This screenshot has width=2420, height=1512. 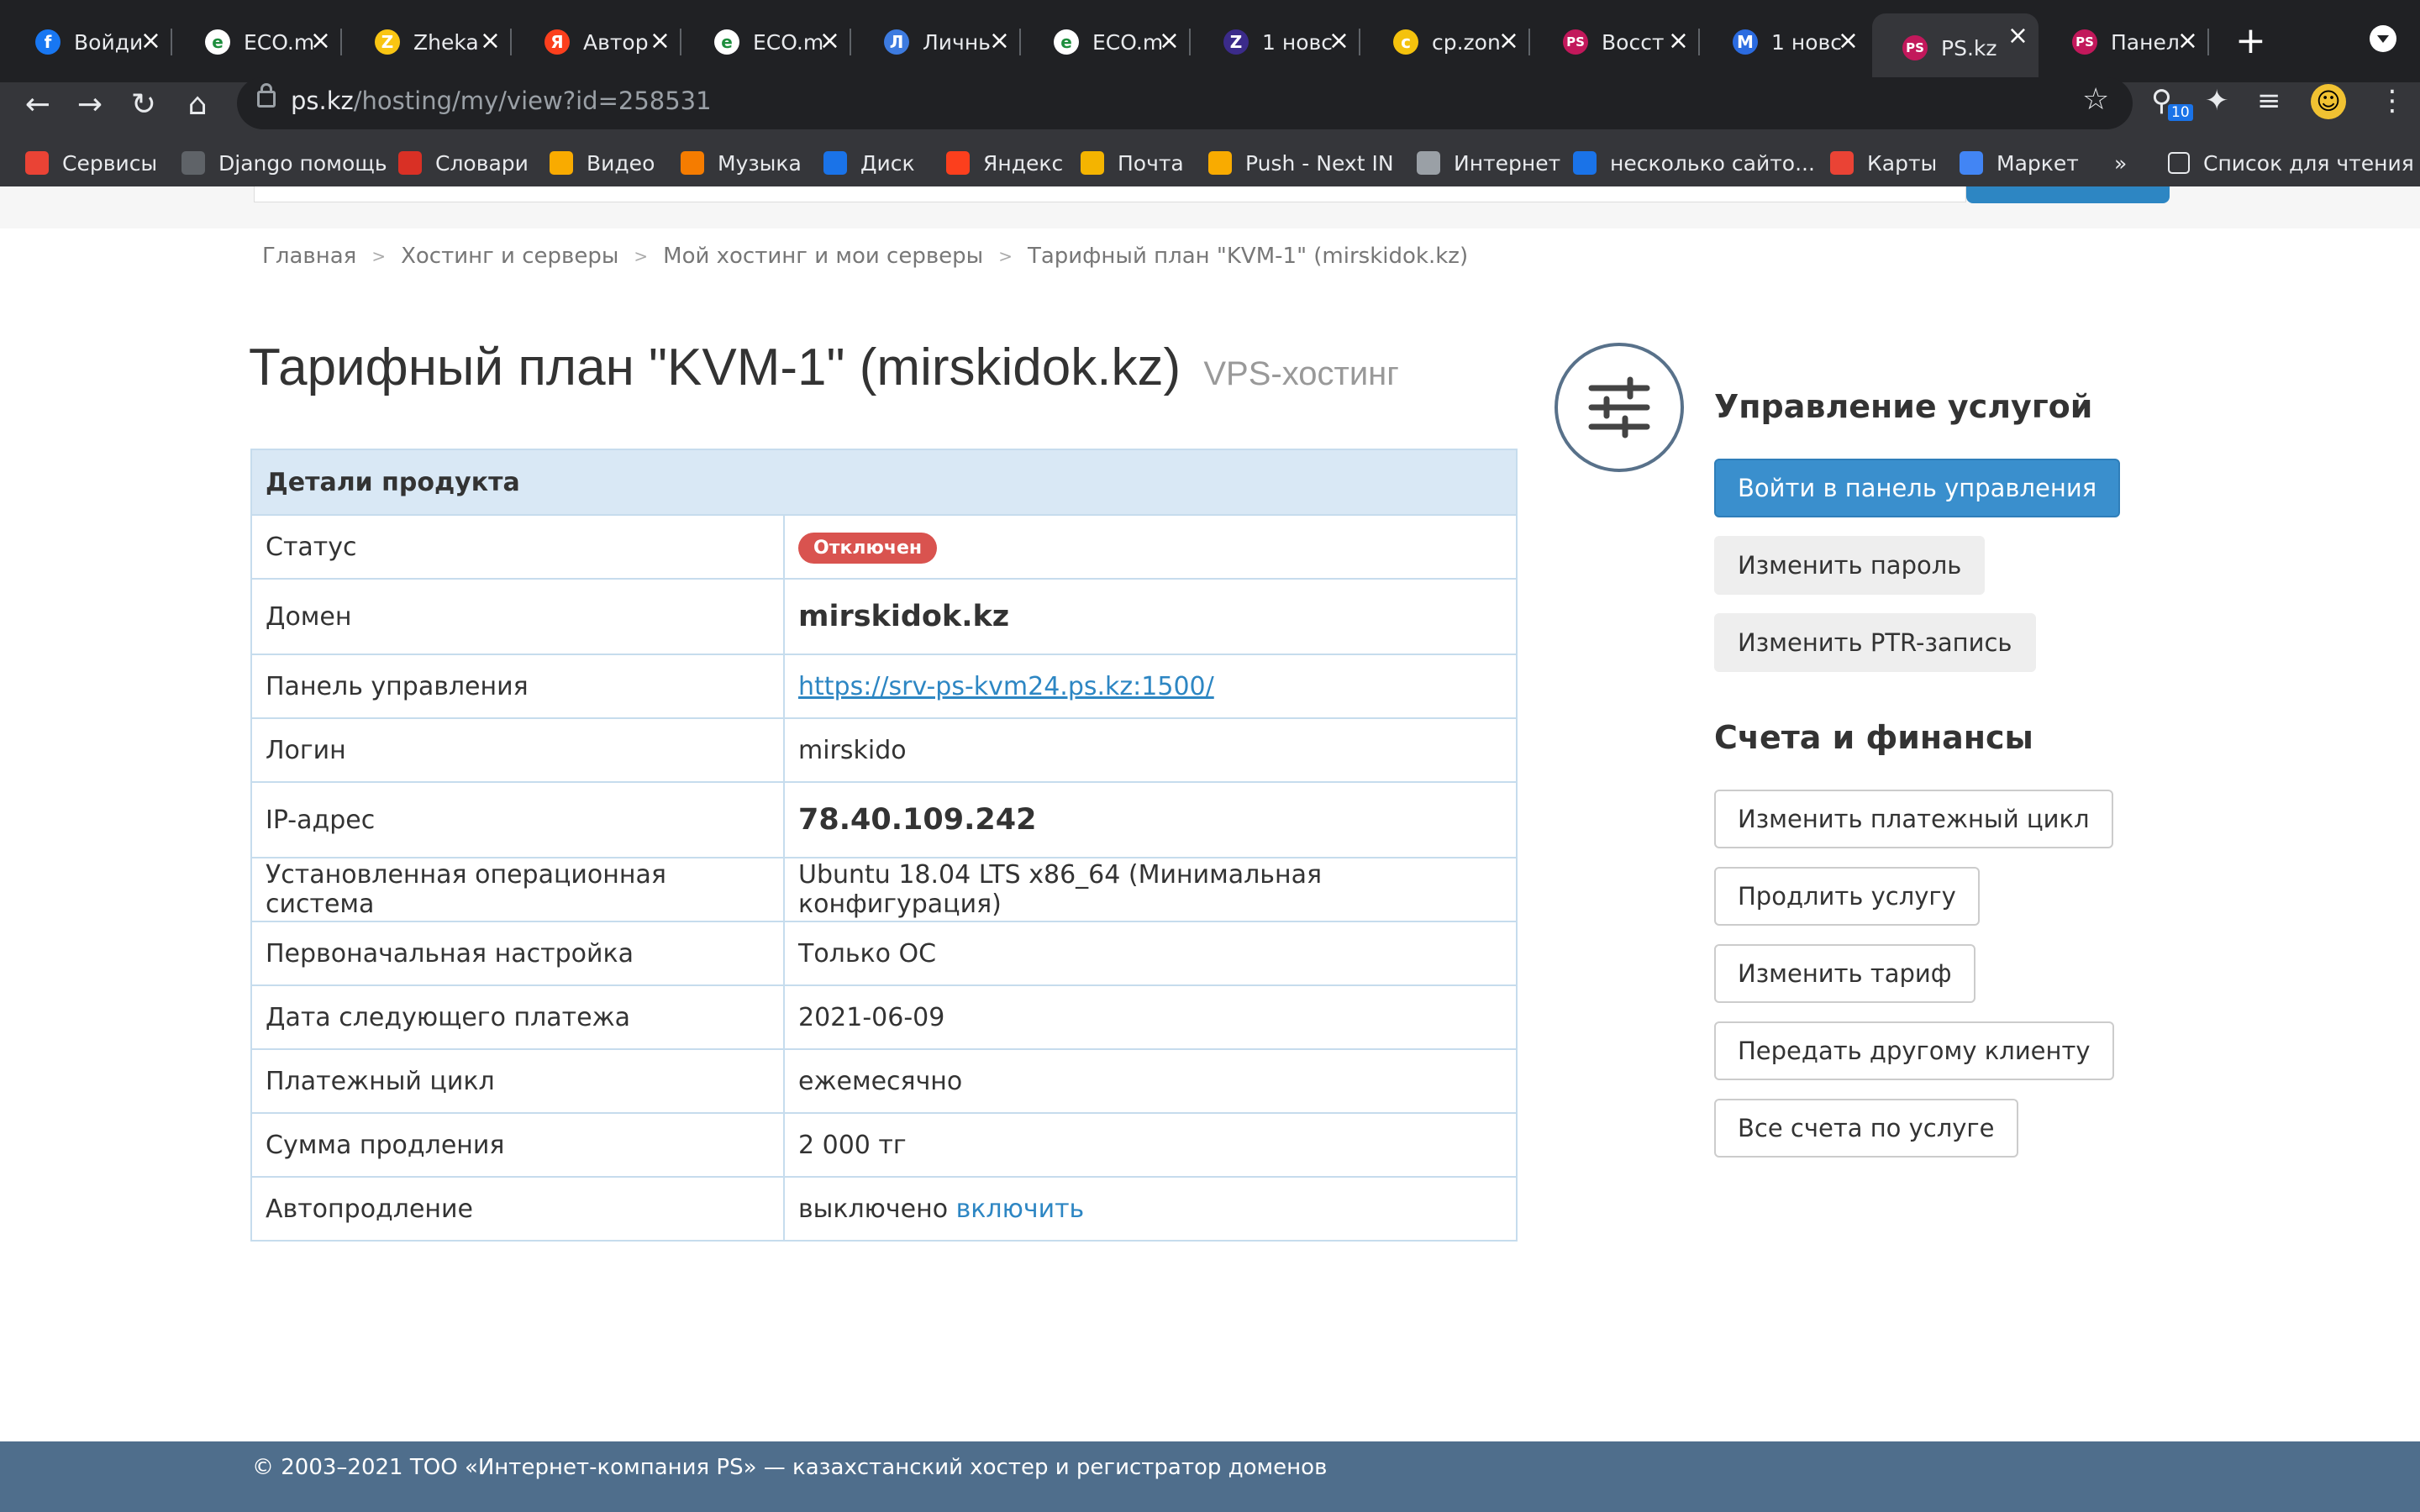 What do you see at coordinates (2329, 101) in the screenshot?
I see `profile-avatar: ☺` at bounding box center [2329, 101].